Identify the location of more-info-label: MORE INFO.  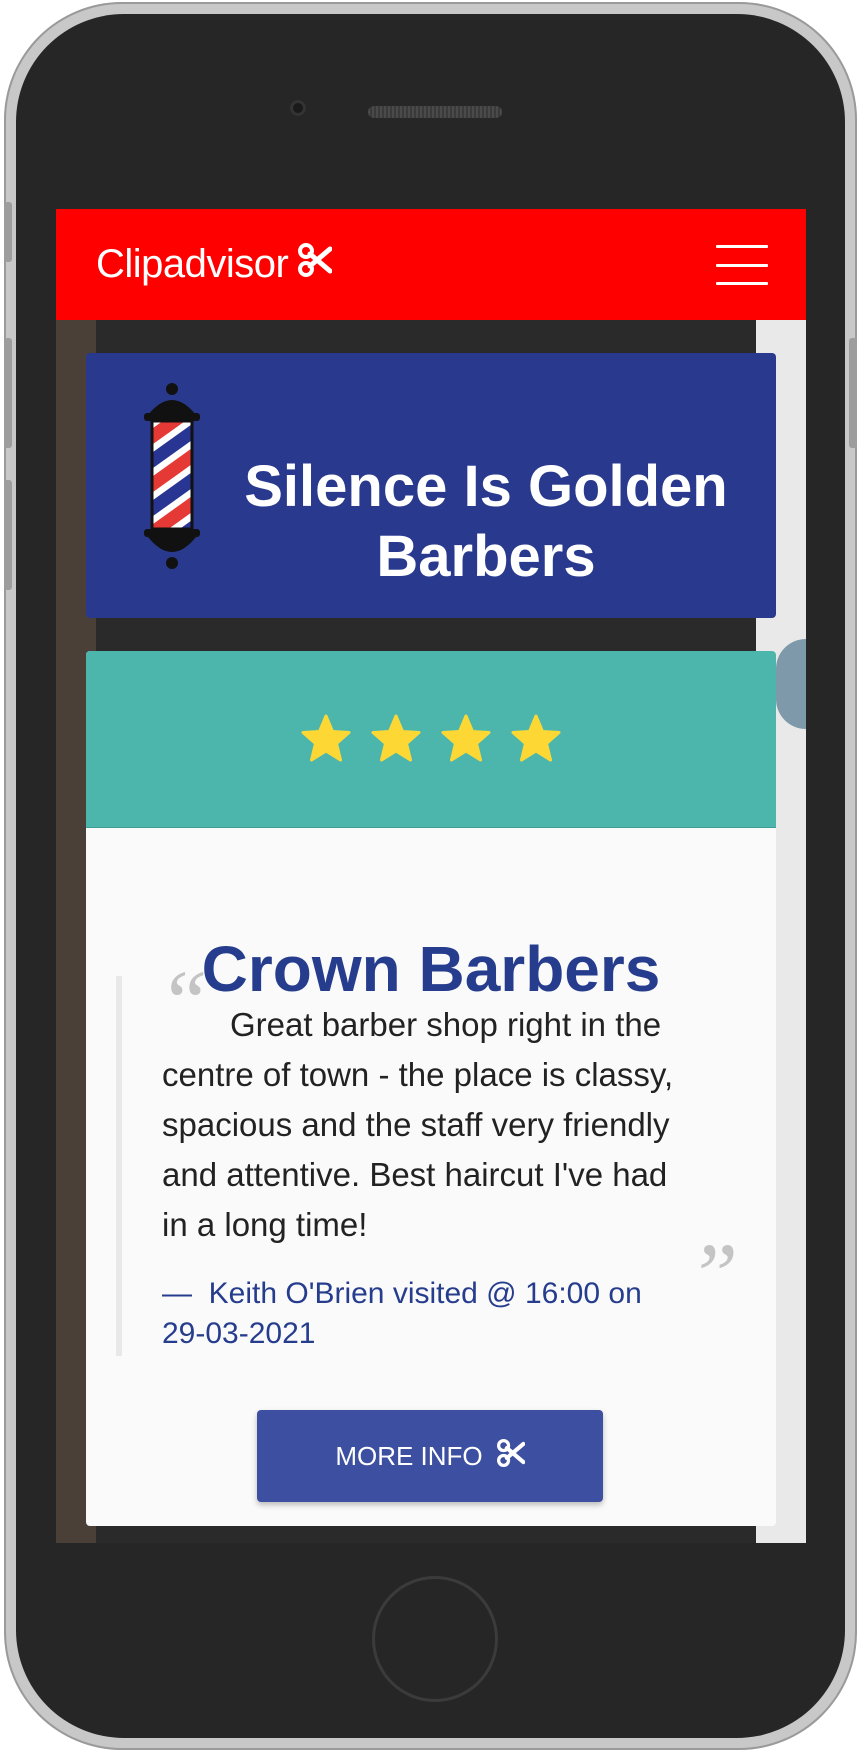
(409, 1455).